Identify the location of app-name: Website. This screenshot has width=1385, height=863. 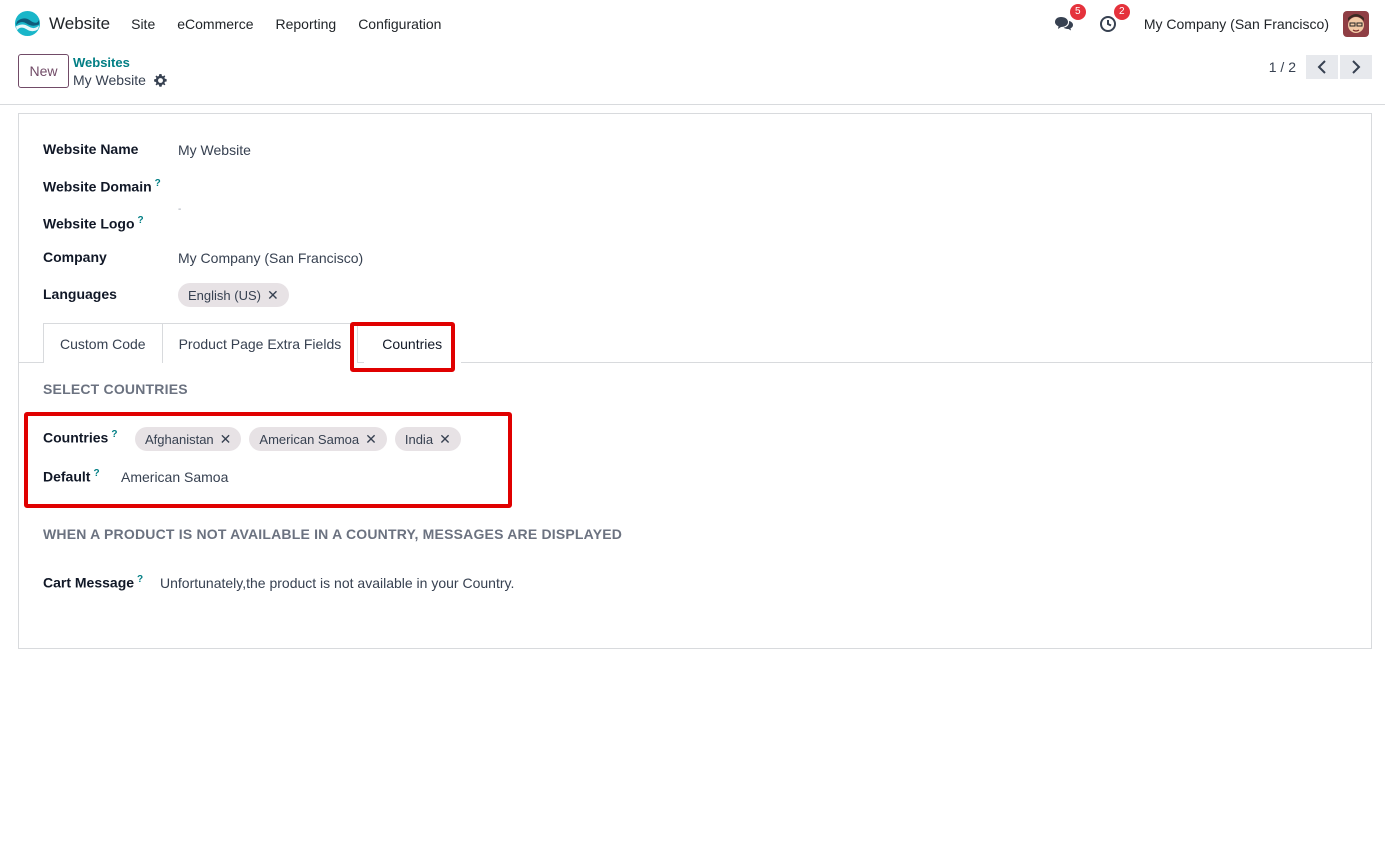
(80, 23).